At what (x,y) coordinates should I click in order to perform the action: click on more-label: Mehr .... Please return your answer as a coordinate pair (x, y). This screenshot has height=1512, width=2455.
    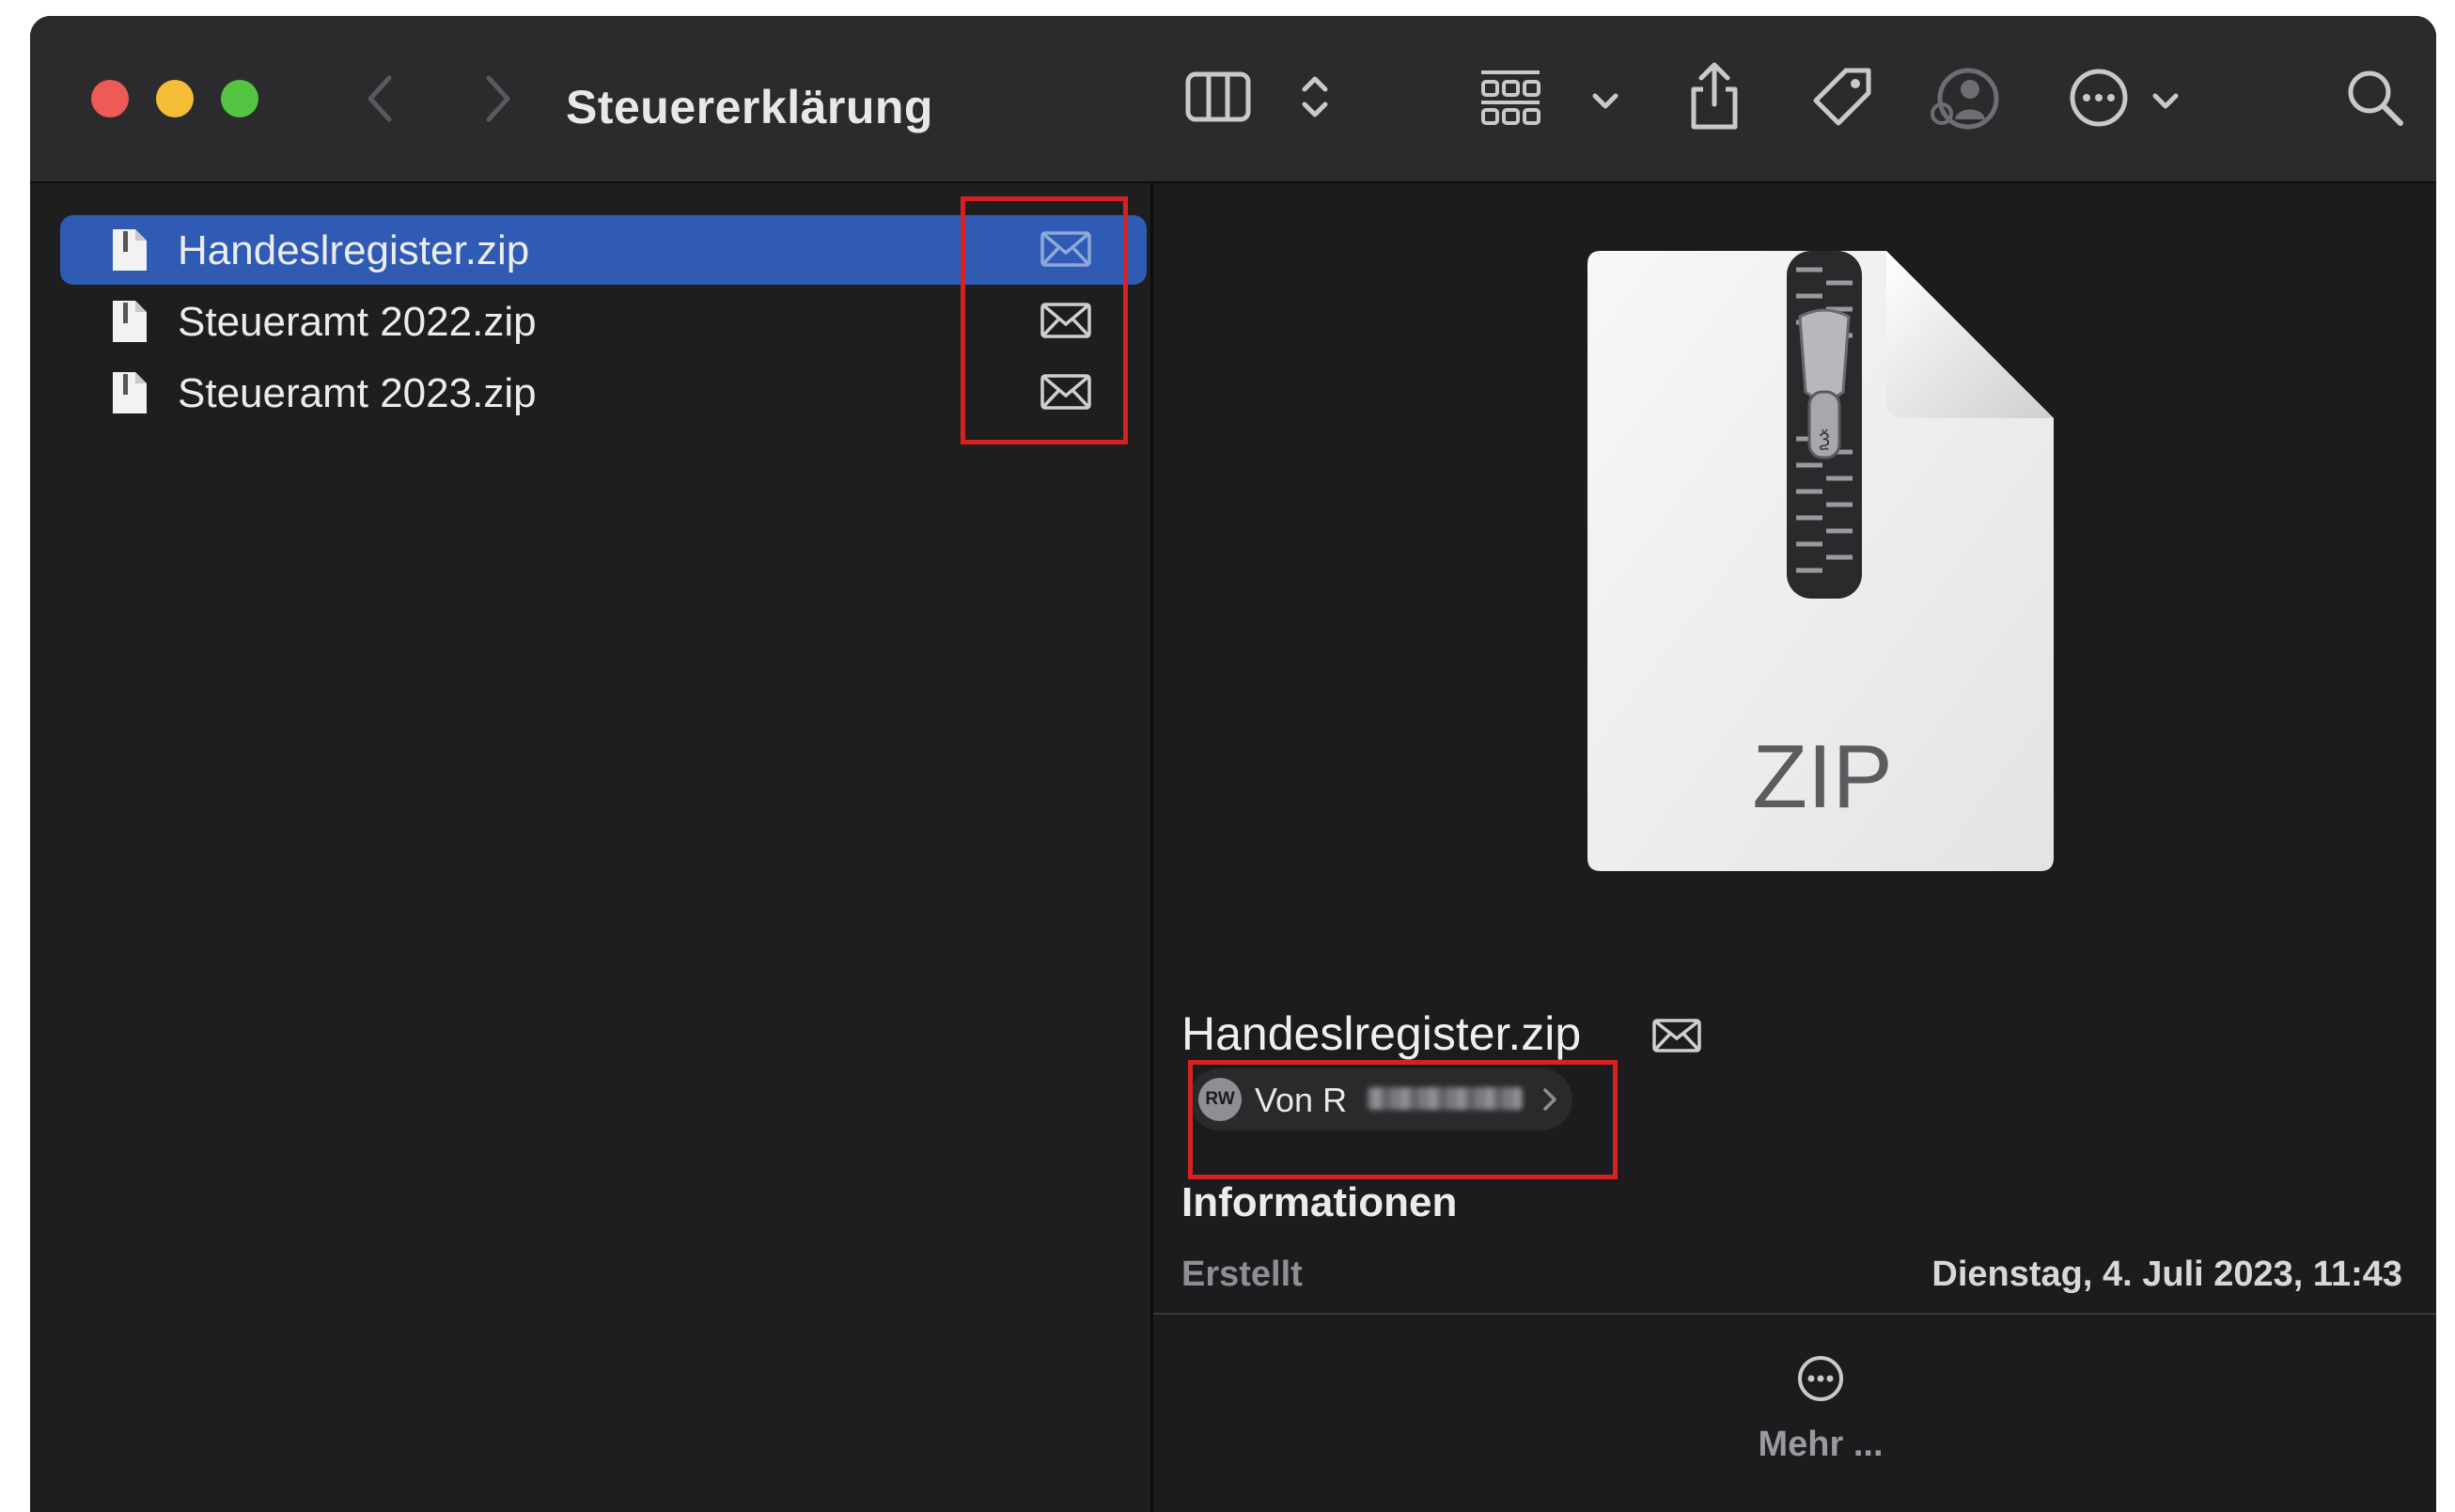
    Looking at the image, I should click on (1821, 1444).